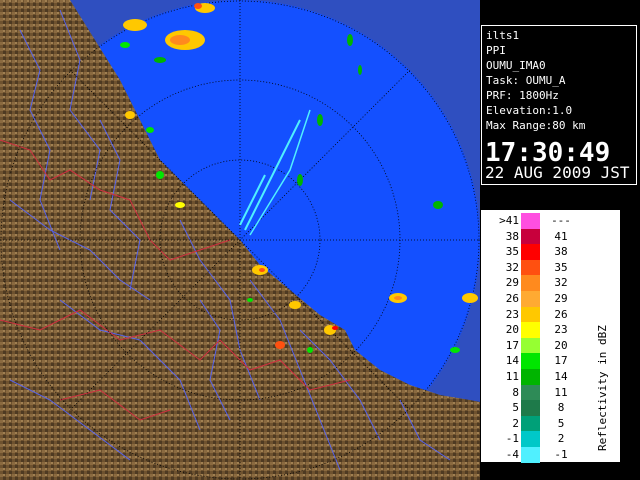 The width and height of the screenshot is (640, 480). Describe the element at coordinates (561, 454) in the screenshot. I see `legend-high-value: -1` at that location.